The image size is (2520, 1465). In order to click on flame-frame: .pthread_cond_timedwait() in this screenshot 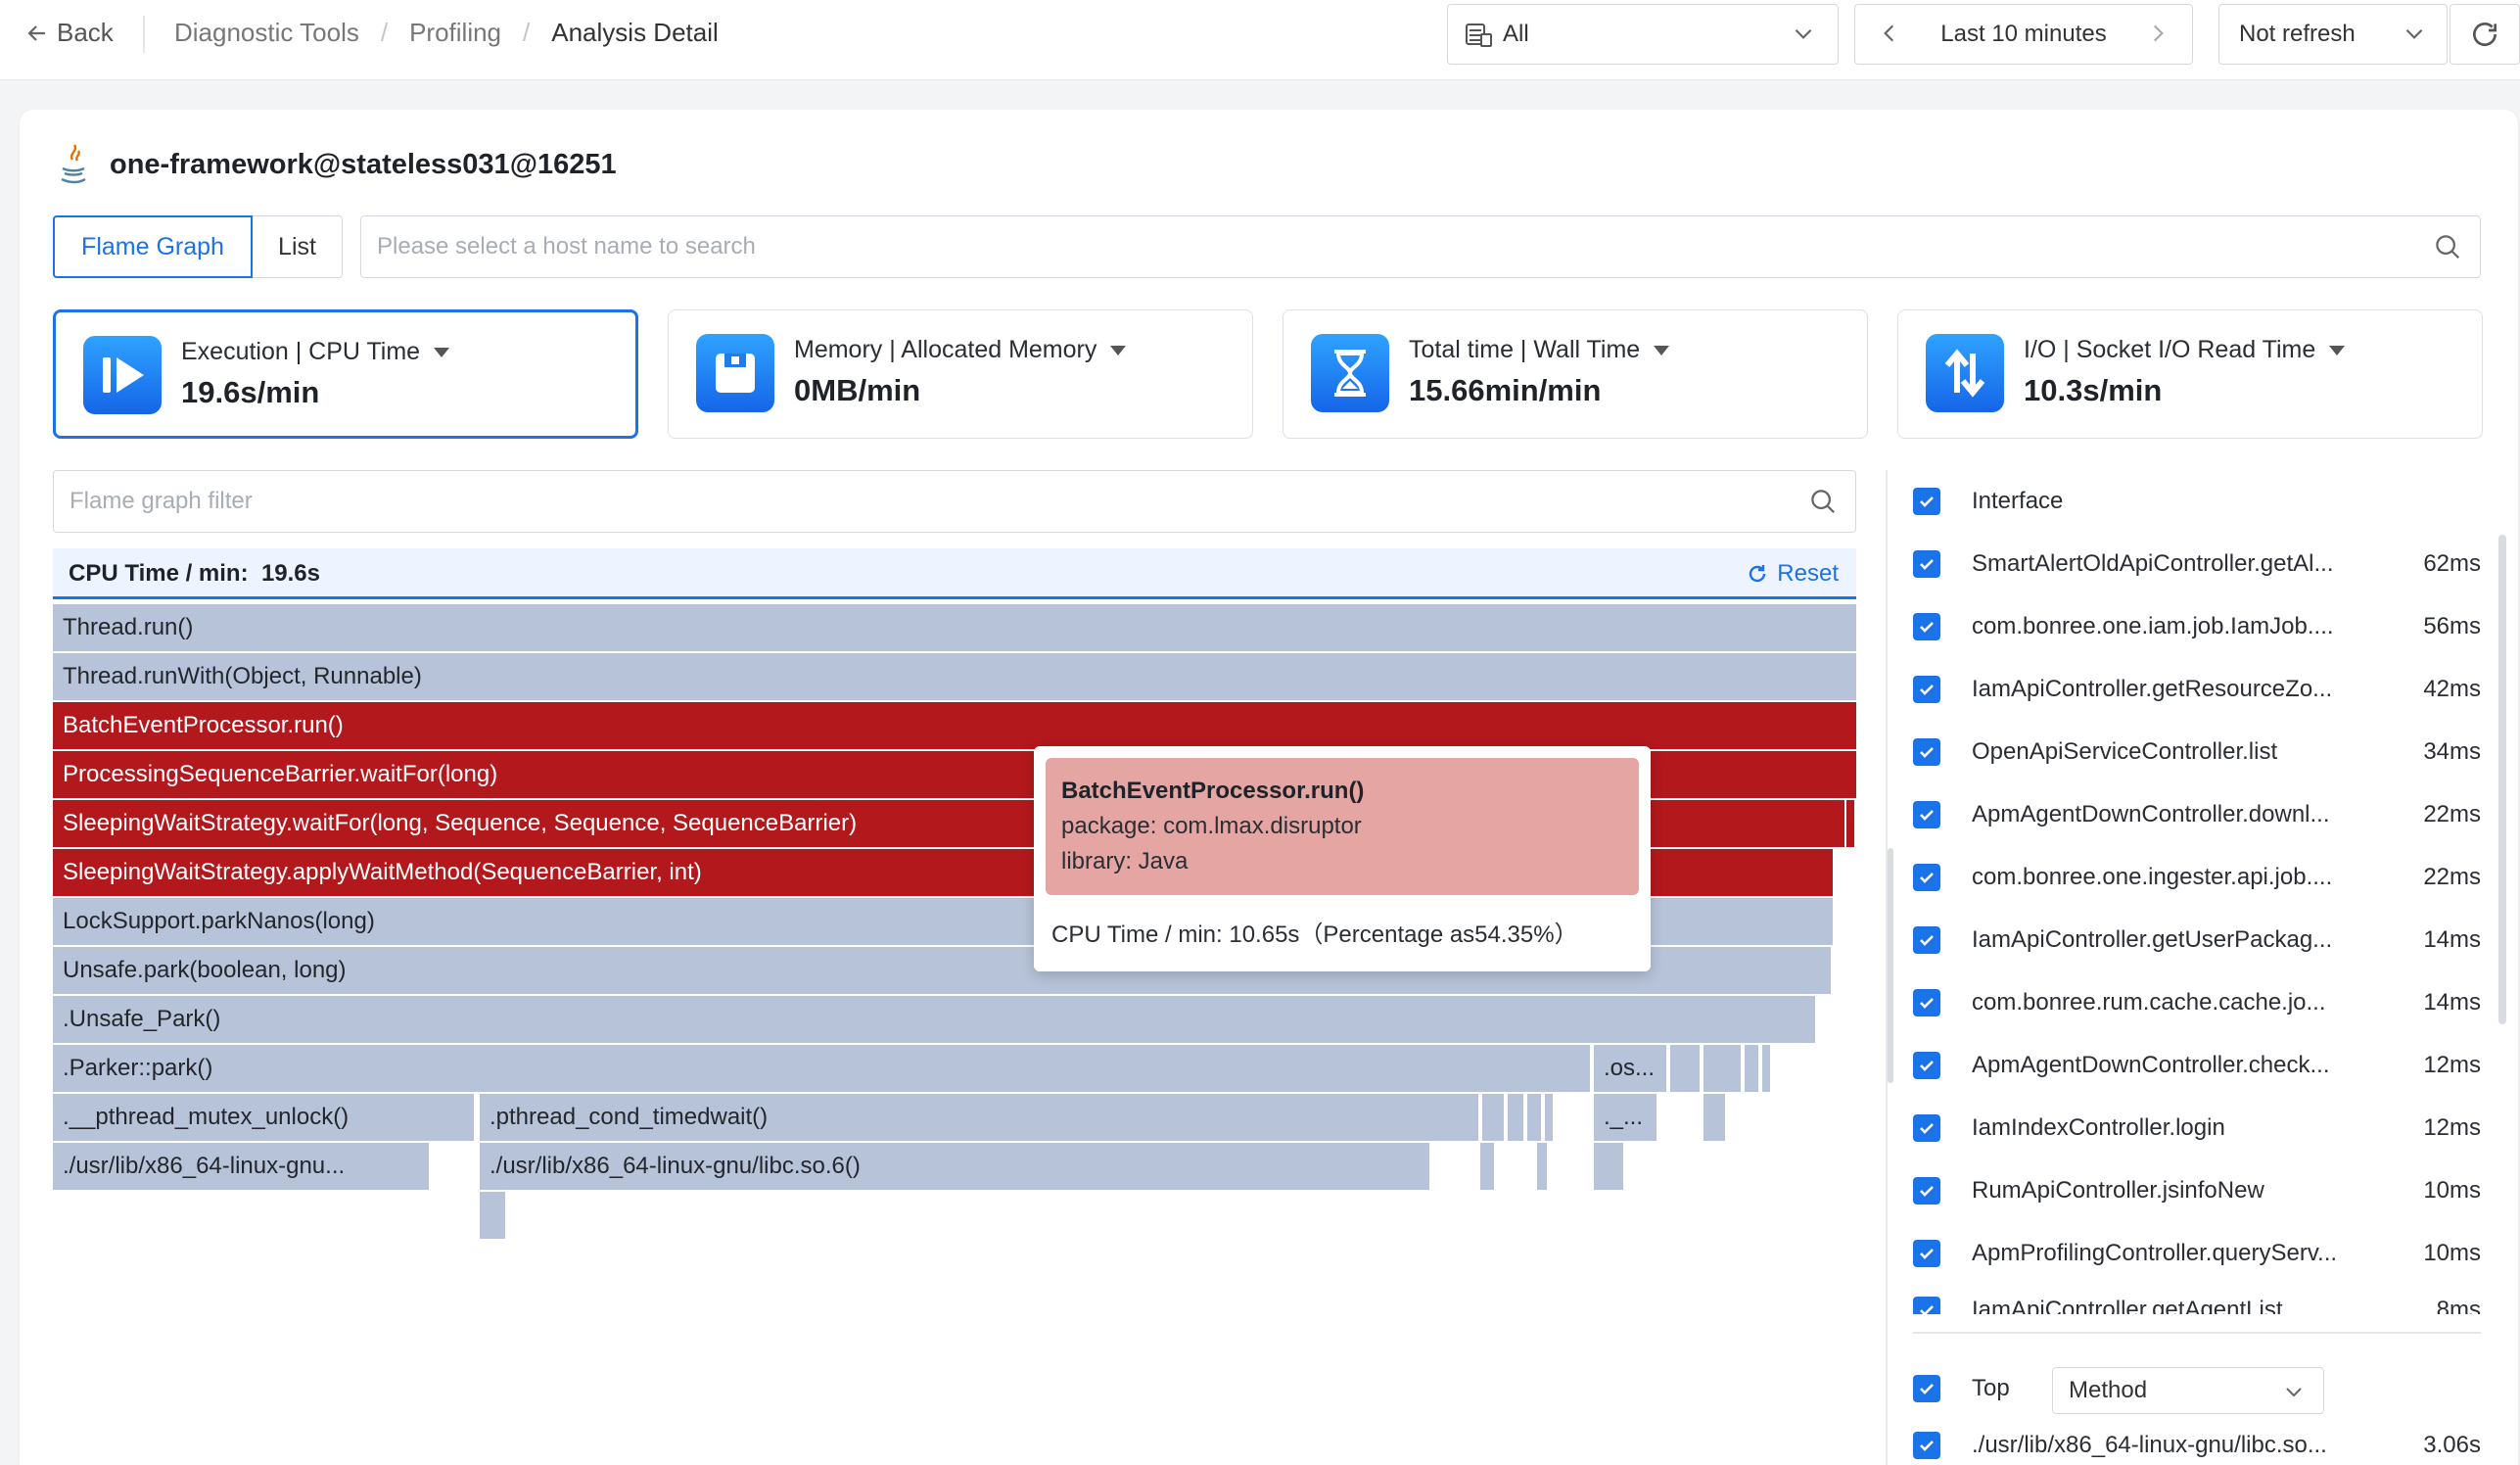, I will do `click(979, 1117)`.